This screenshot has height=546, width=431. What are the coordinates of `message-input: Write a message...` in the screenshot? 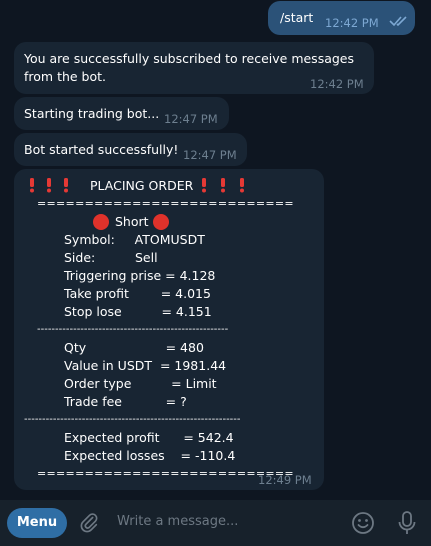 It's located at (177, 521).